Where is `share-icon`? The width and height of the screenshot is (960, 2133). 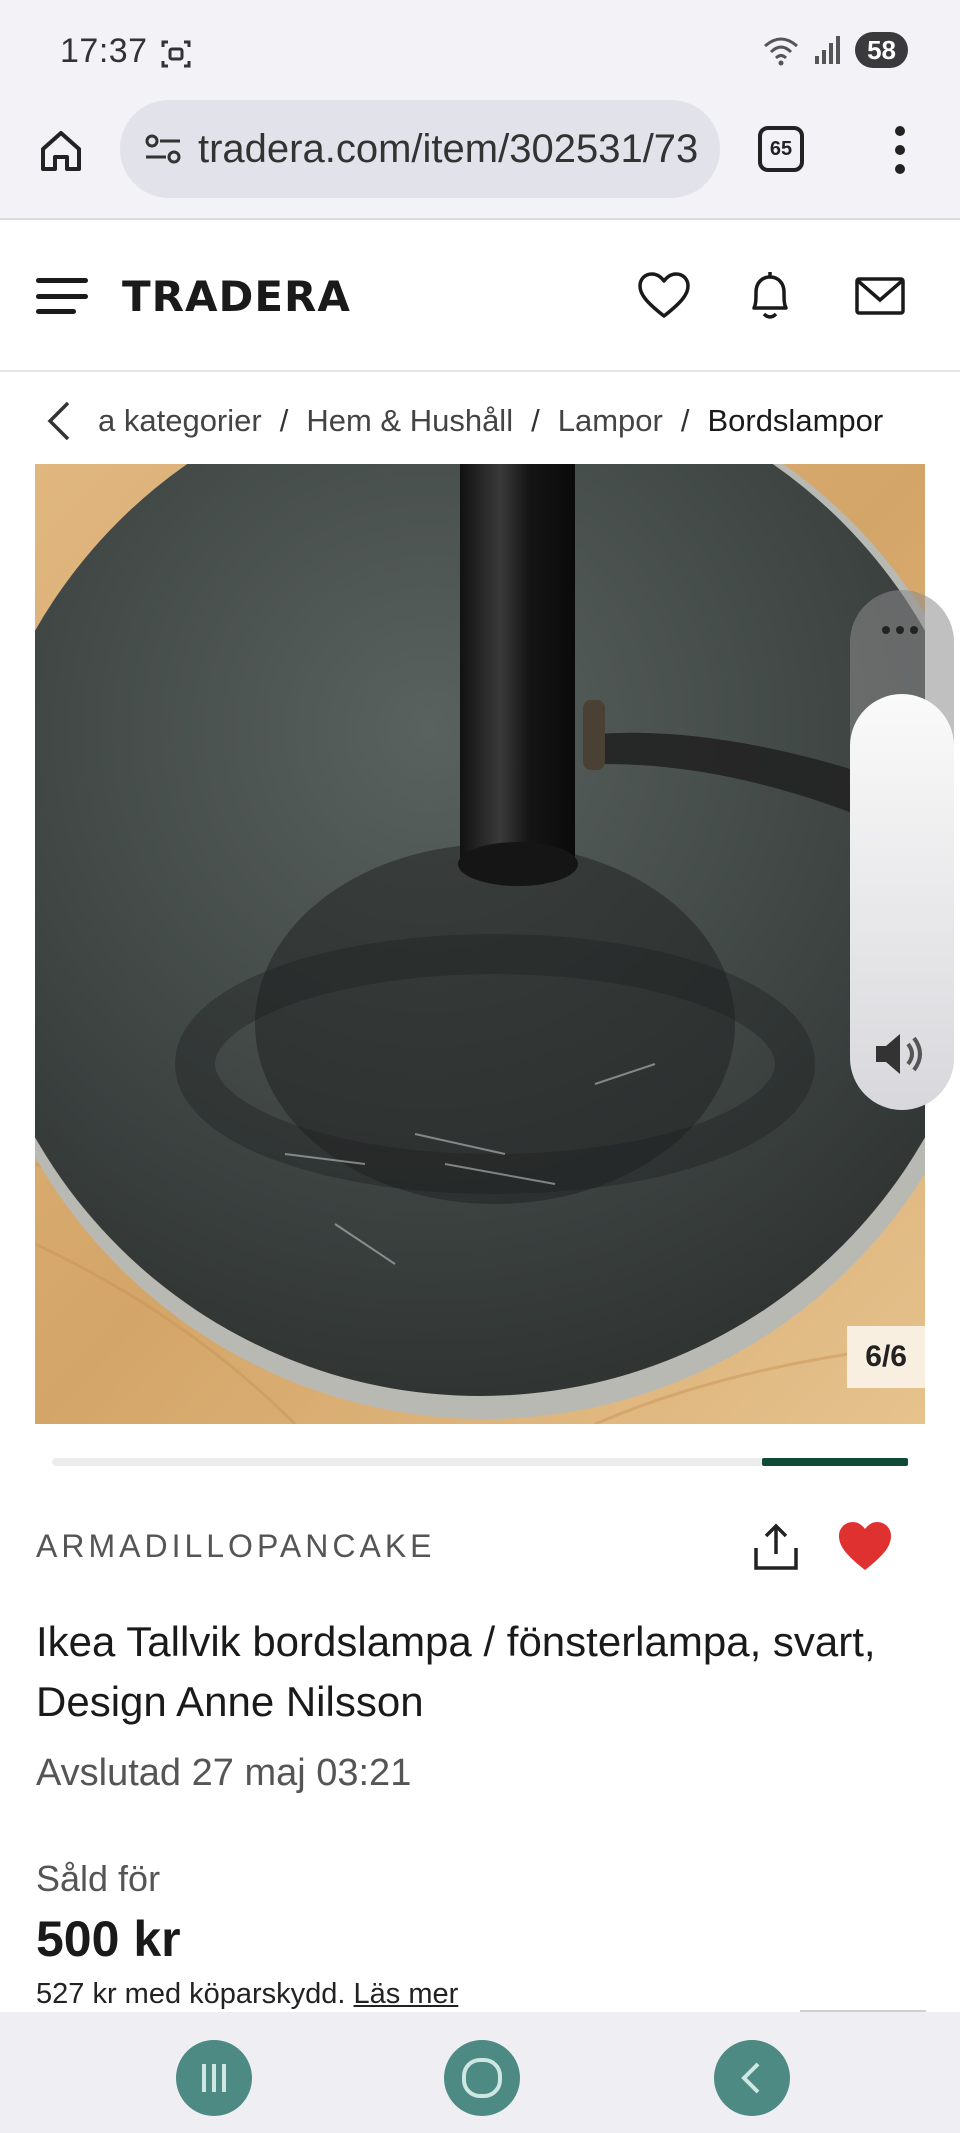 share-icon is located at coordinates (776, 1548).